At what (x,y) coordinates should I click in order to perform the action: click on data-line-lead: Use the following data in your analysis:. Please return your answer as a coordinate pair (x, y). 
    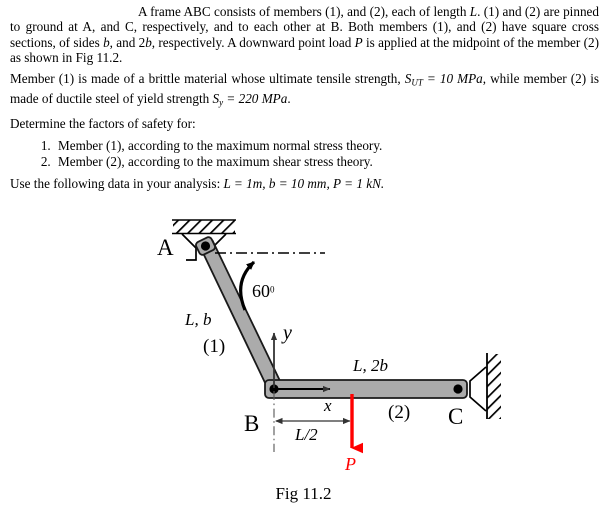
    Looking at the image, I should click on (117, 183).